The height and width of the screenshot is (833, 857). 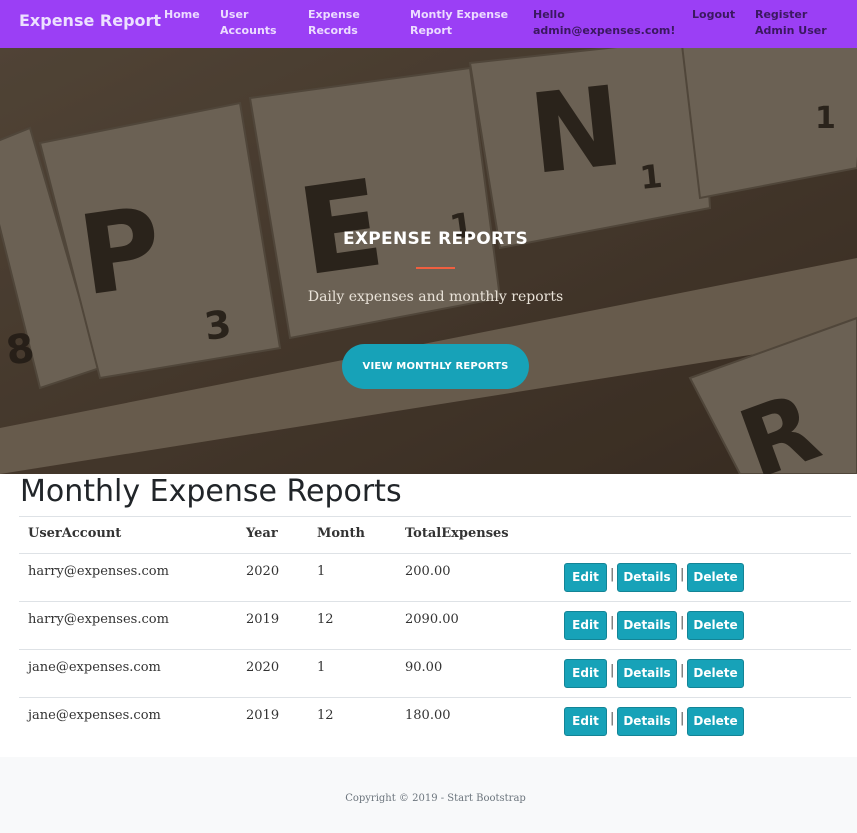 I want to click on nav-register-admin-link: Register Admin User, so click(x=802, y=23).